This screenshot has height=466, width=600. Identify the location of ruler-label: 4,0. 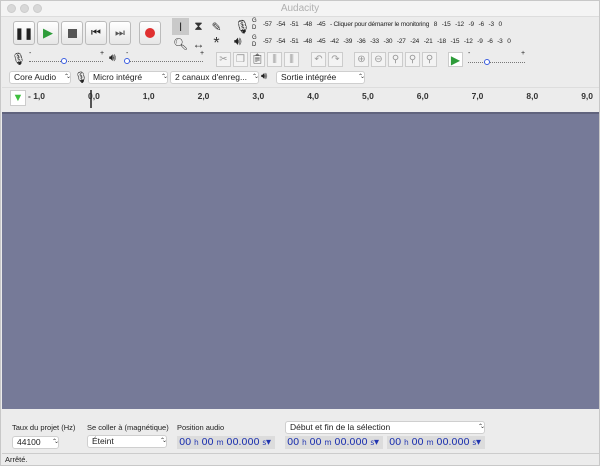
(313, 96).